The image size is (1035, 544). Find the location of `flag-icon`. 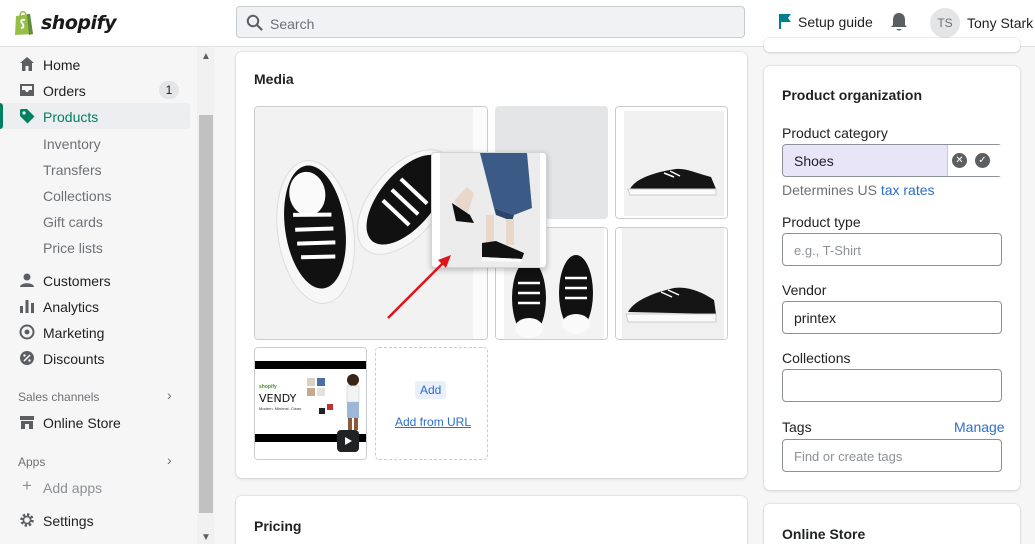

flag-icon is located at coordinates (785, 21).